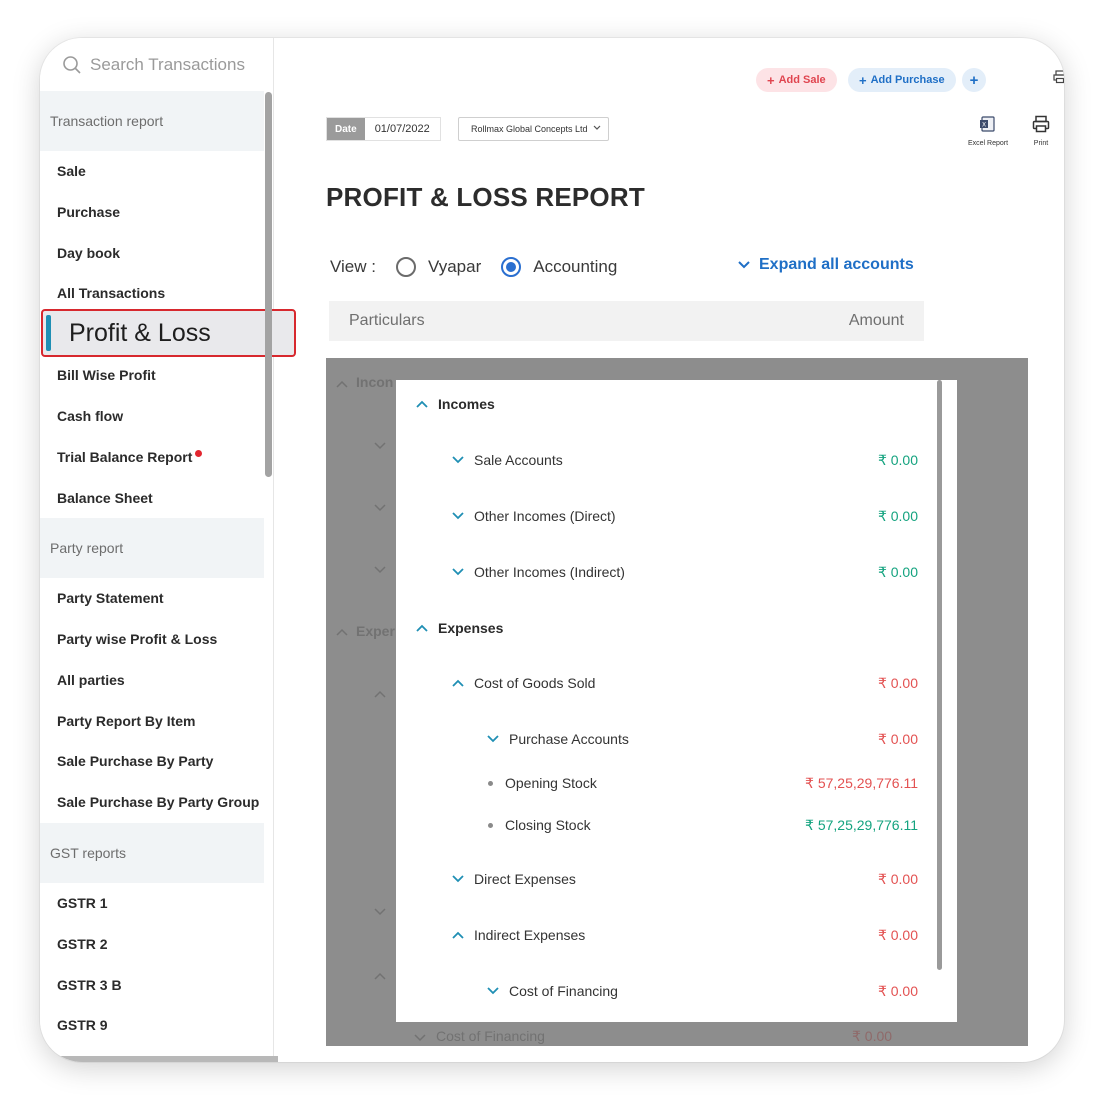 Image resolution: width=1116 pixels, height=1116 pixels. What do you see at coordinates (152, 121) in the screenshot?
I see `section-header-transaction: Transaction report` at bounding box center [152, 121].